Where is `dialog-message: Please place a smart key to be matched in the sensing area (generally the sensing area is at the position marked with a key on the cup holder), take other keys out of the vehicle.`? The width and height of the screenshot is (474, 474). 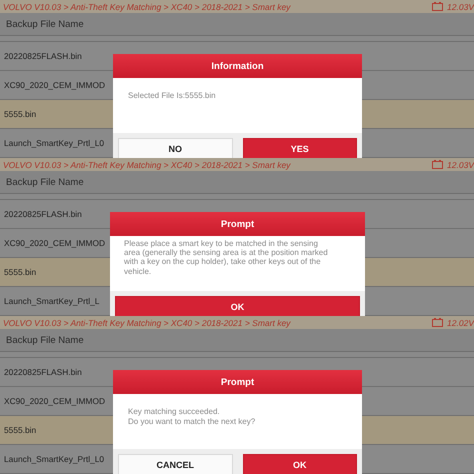
dialog-message: Please place a smart key to be matched in the sensing area (generally the sensing area is at the position marked with a key on the cup holder), take other keys out of the vehicle. is located at coordinates (226, 257).